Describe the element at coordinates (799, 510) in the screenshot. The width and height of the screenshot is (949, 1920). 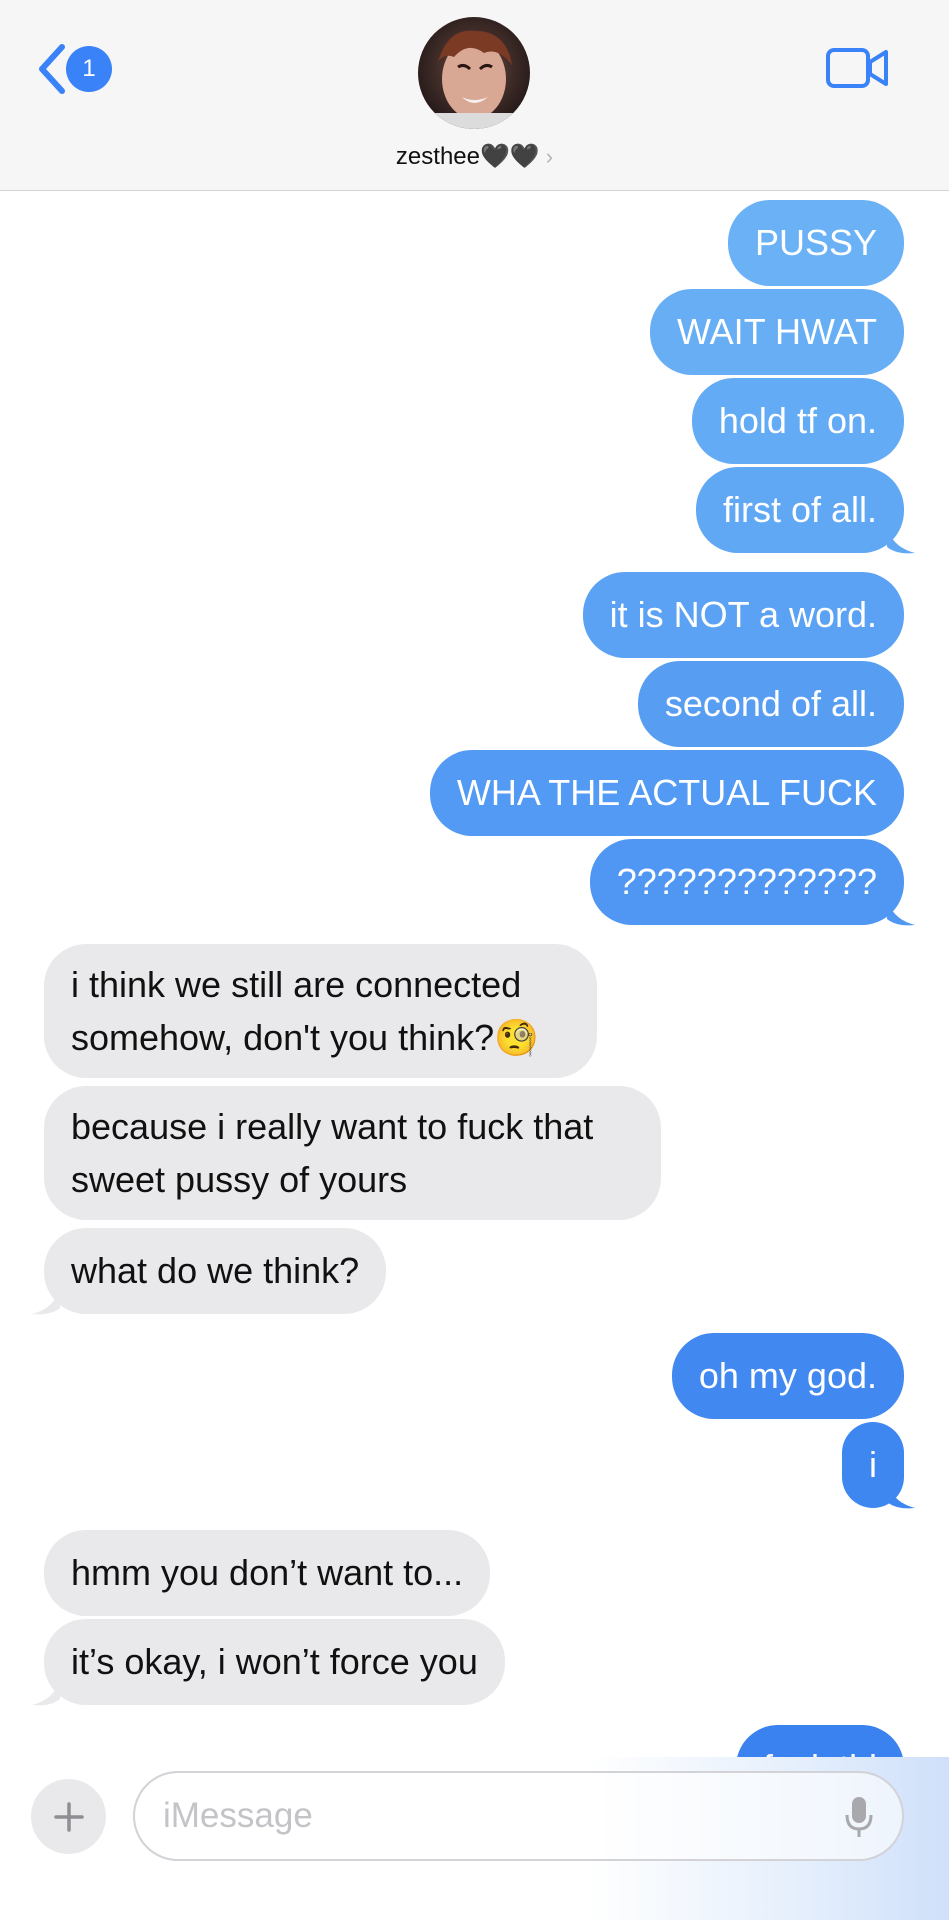
I see `sent-message-bubble: first of all.` at that location.